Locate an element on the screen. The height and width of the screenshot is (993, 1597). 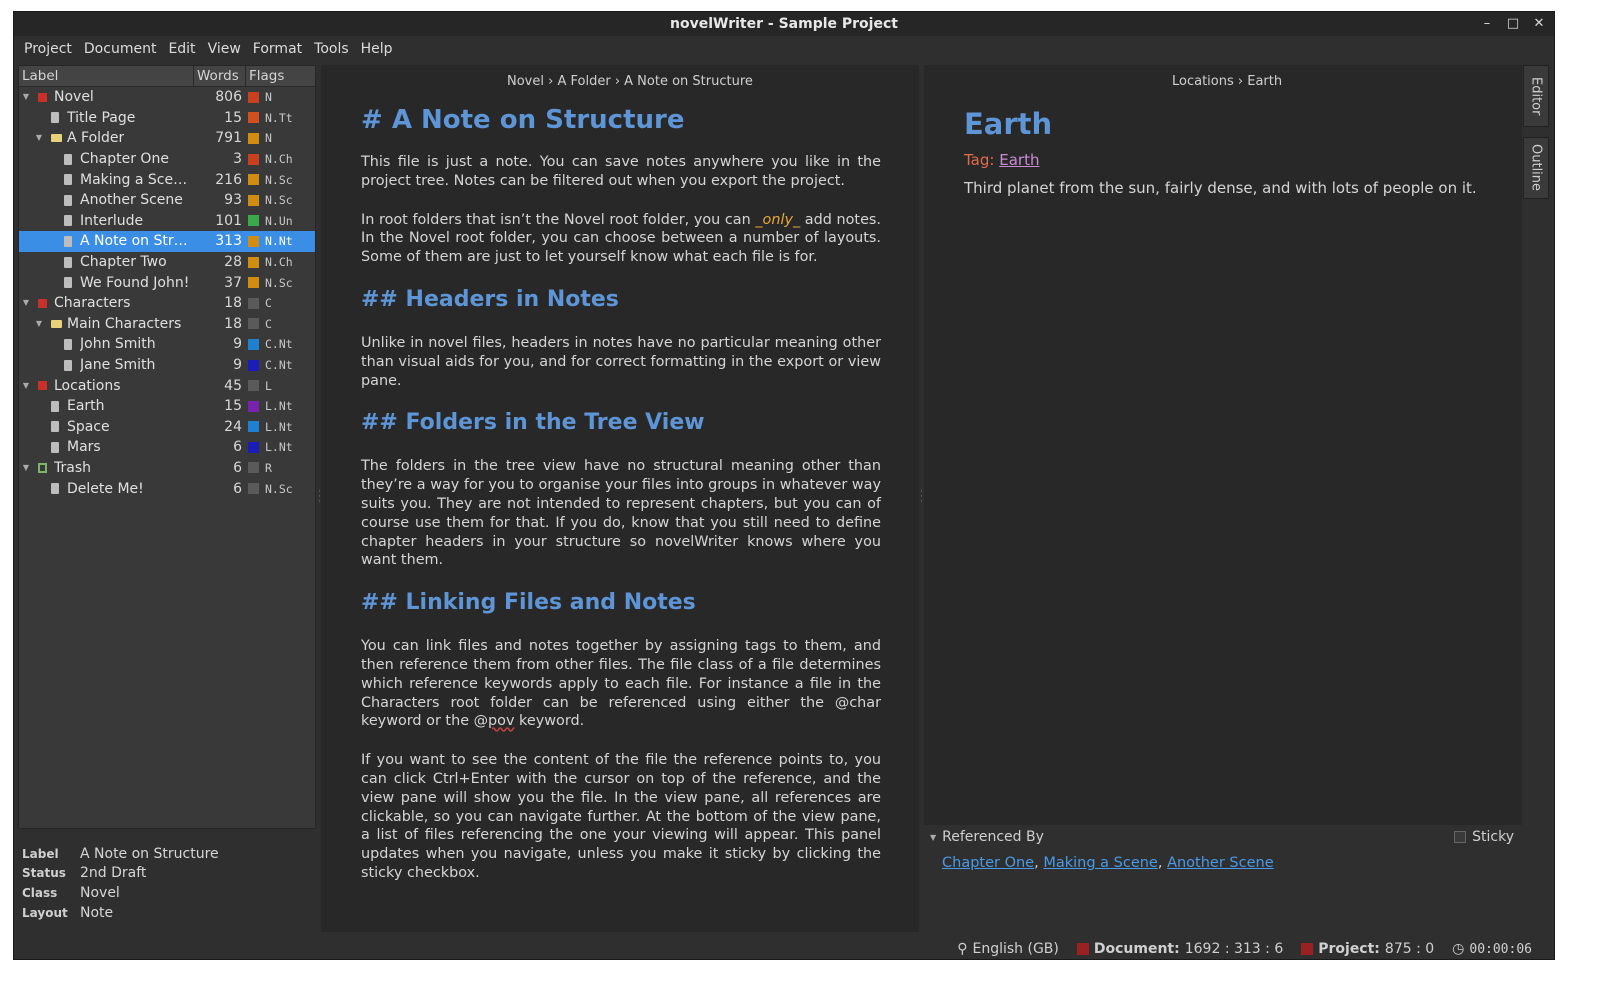
editor-heading-2: ## Folders in the Tree View is located at coordinates (533, 423).